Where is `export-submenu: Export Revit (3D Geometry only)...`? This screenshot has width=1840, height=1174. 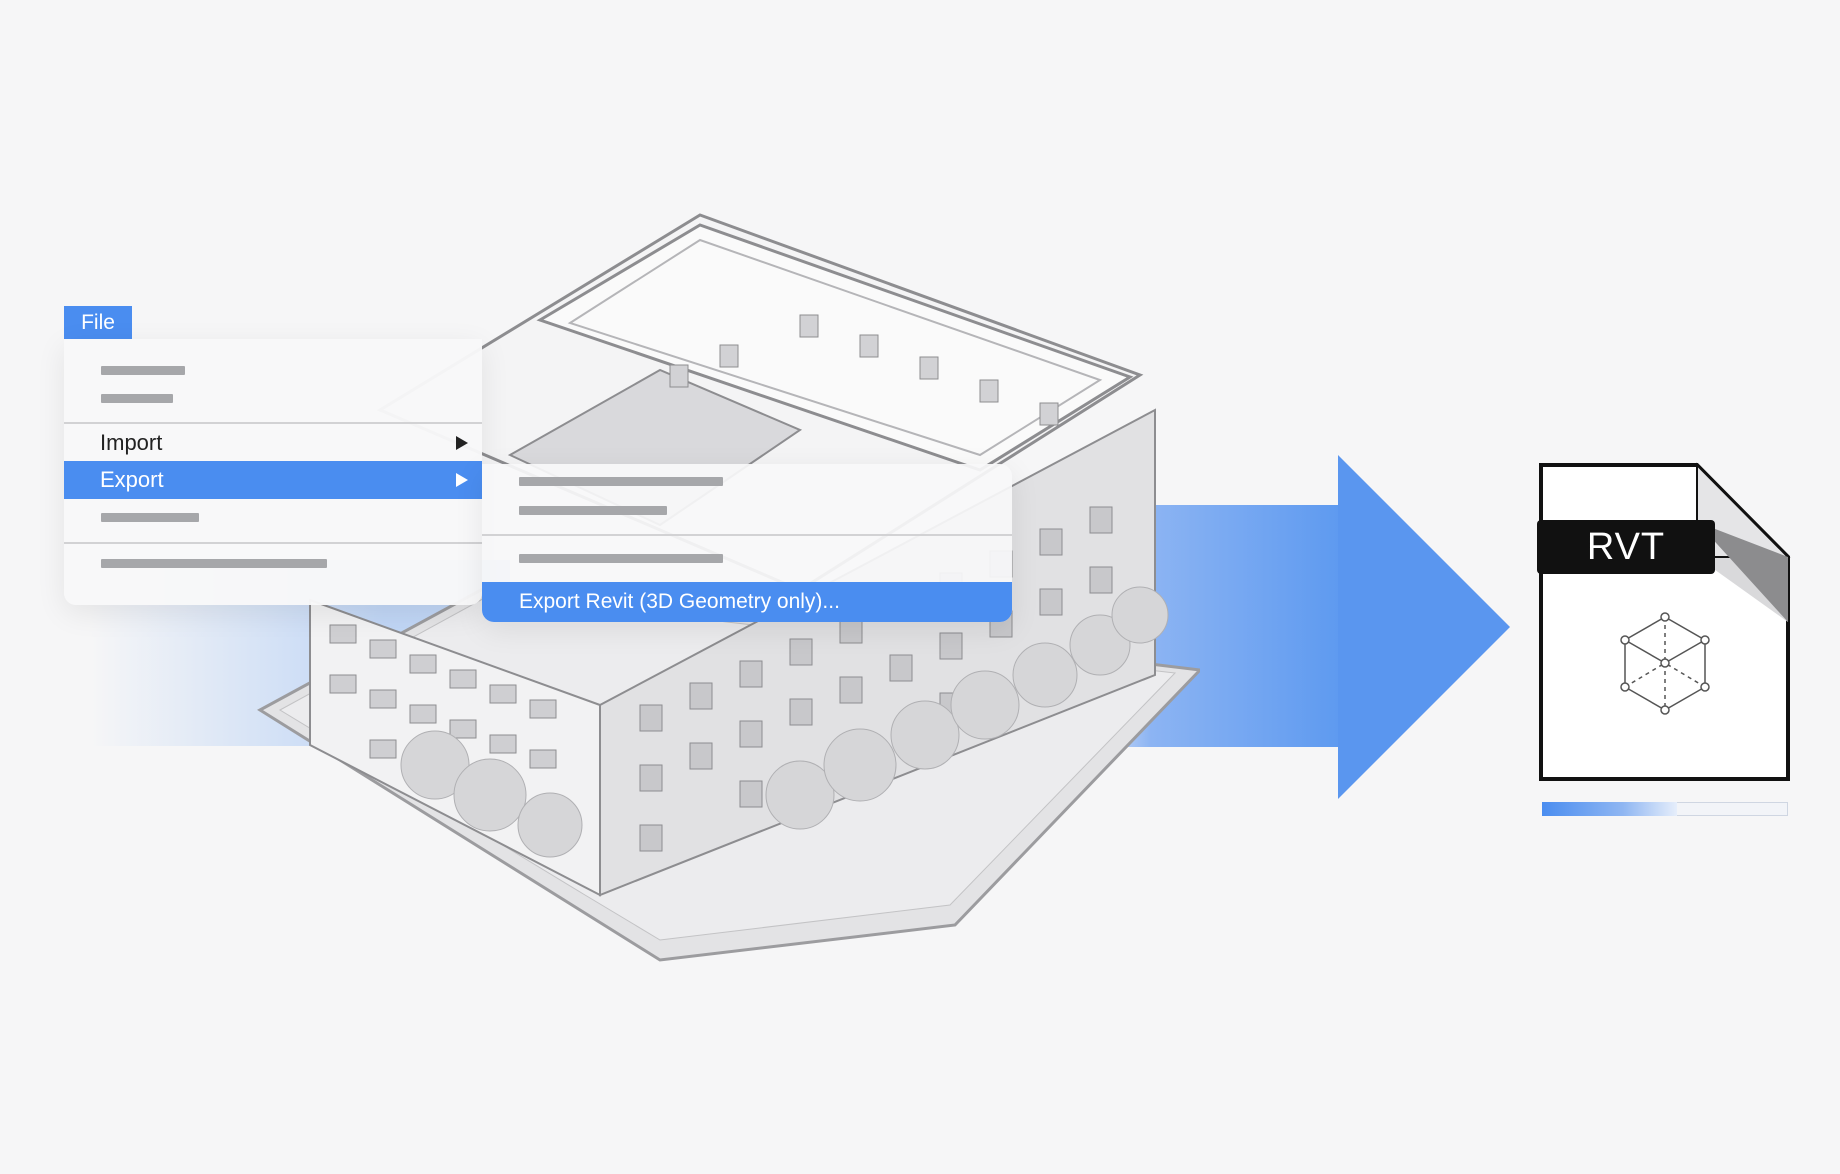 export-submenu: Export Revit (3D Geometry only)... is located at coordinates (747, 543).